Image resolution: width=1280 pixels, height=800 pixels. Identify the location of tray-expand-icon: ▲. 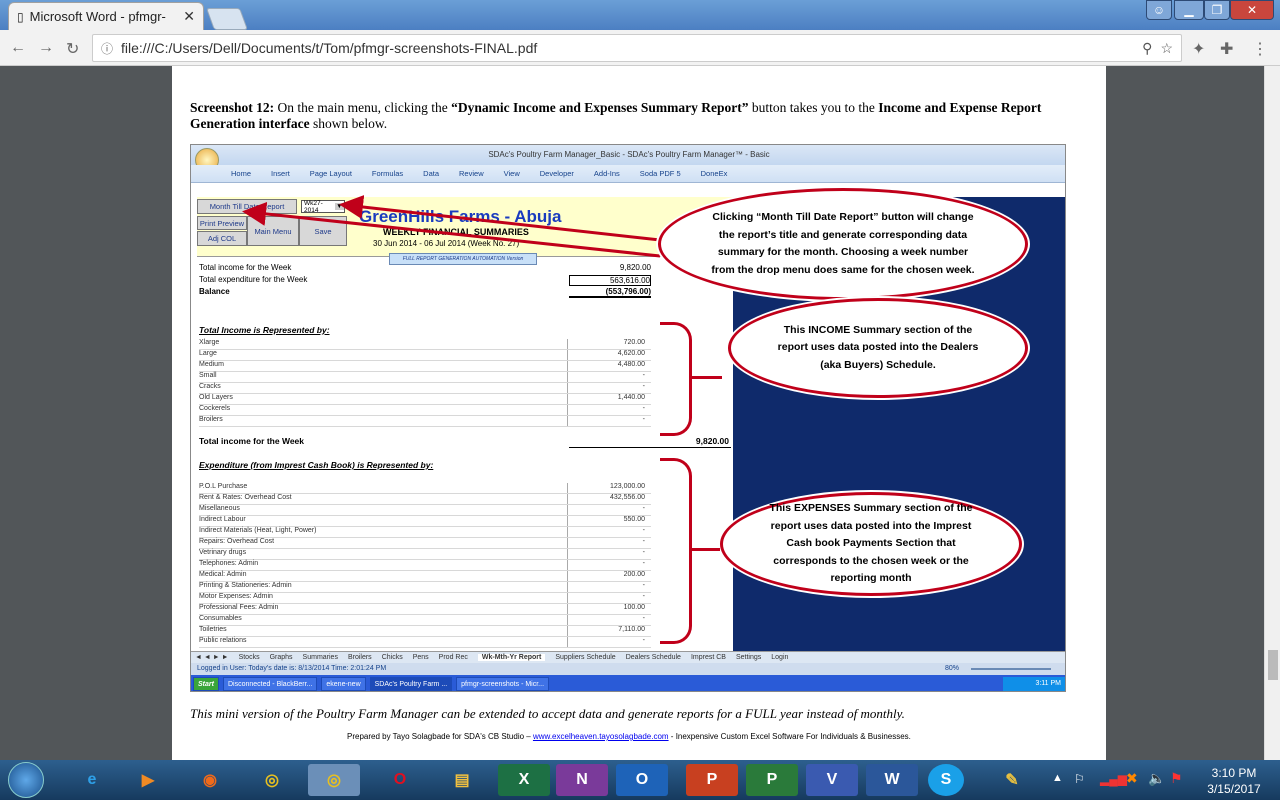
(1057, 778).